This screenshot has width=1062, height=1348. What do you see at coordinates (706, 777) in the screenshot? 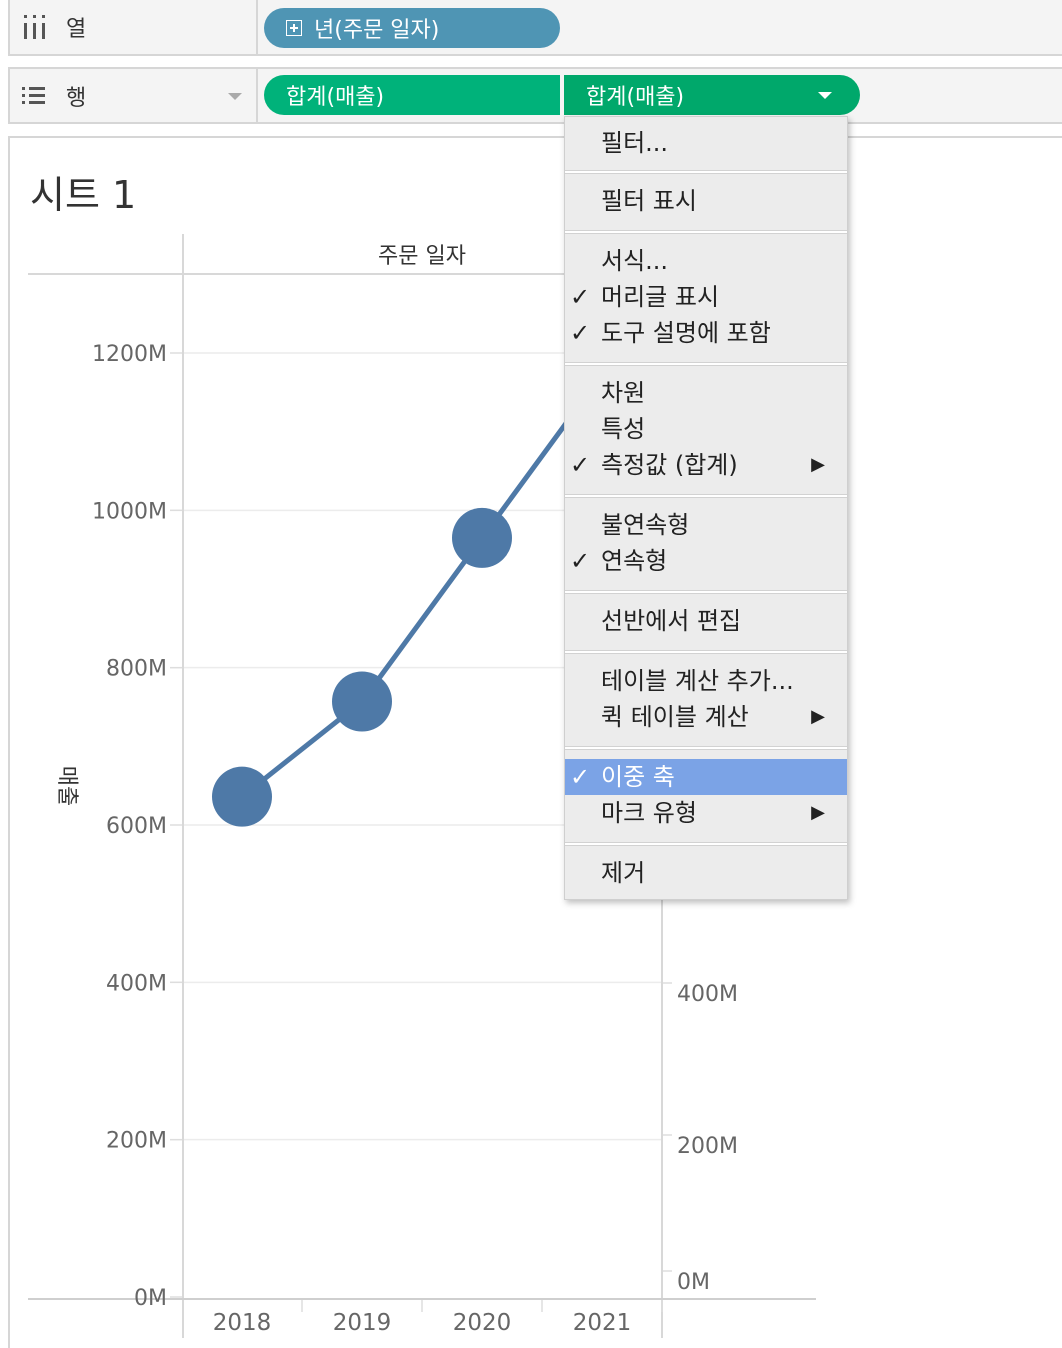
I see `menu-item: ✓ 이중 축` at bounding box center [706, 777].